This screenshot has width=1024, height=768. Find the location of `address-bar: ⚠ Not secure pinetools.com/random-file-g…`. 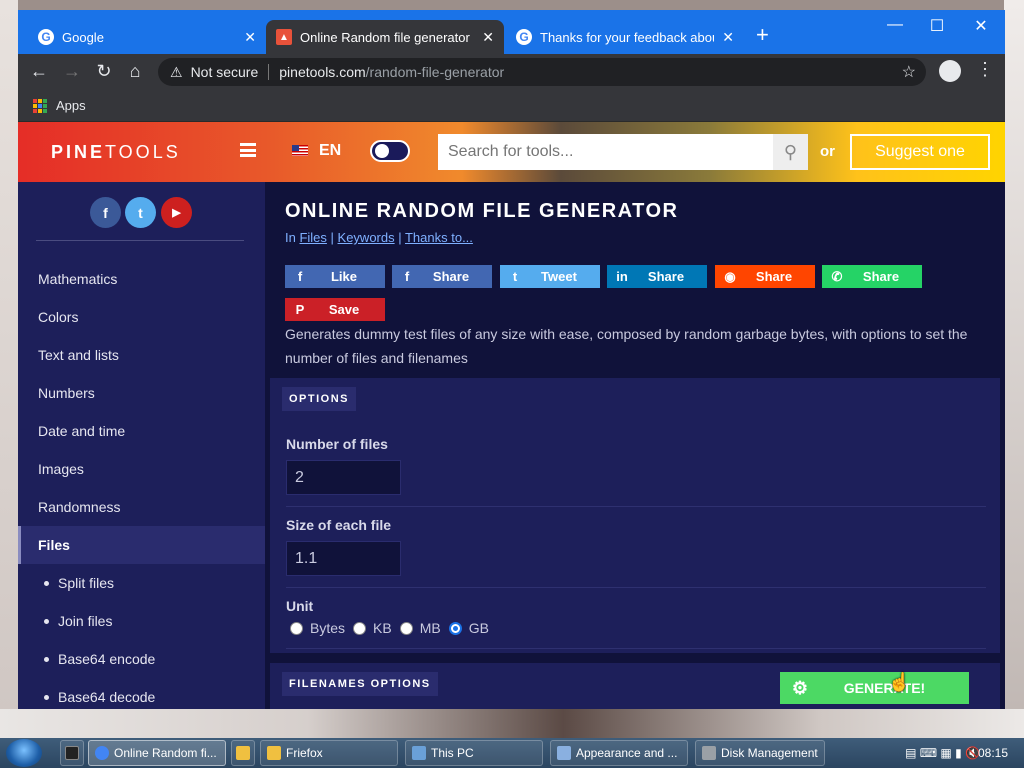

address-bar: ⚠ Not secure pinetools.com/random-file-g… is located at coordinates (542, 72).